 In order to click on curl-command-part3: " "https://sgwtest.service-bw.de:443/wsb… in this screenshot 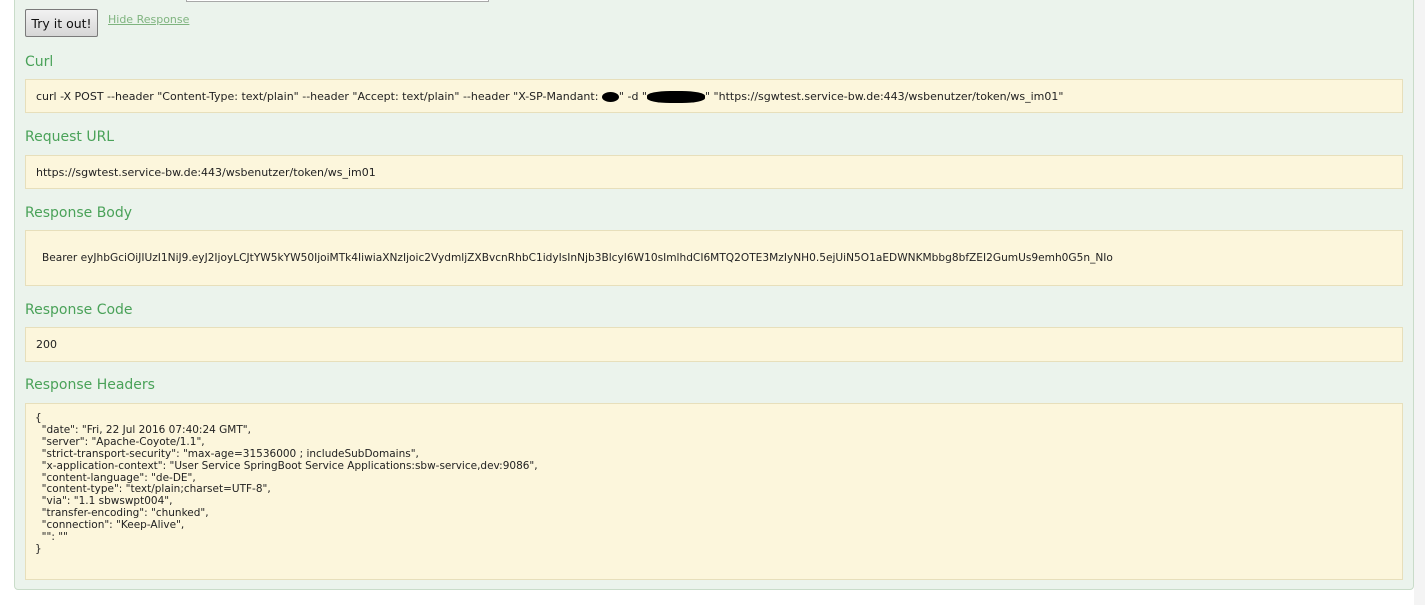, I will do `click(884, 96)`.